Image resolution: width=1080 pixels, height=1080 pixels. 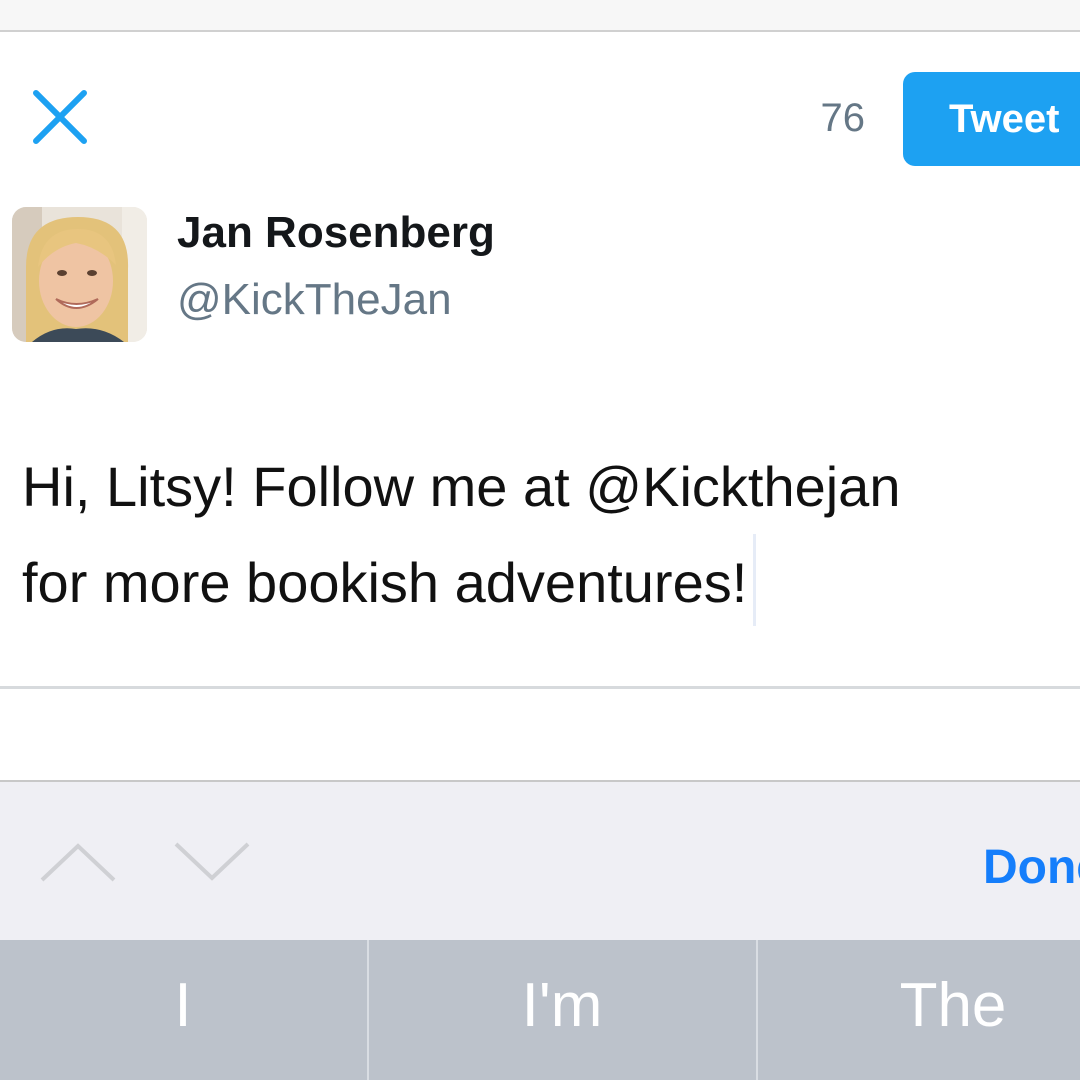 What do you see at coordinates (562, 1010) in the screenshot?
I see `suggestion-item: I'm` at bounding box center [562, 1010].